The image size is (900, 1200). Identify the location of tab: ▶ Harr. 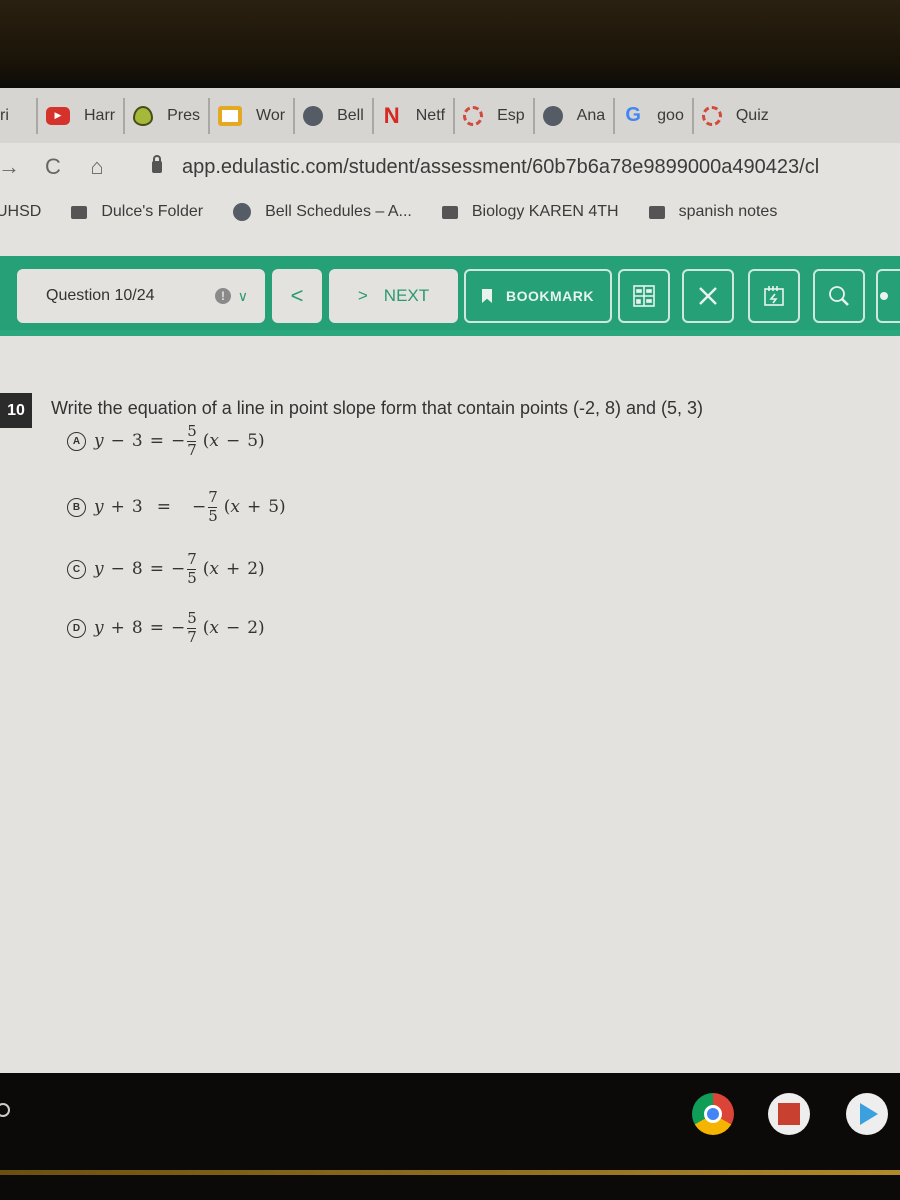
(79, 115).